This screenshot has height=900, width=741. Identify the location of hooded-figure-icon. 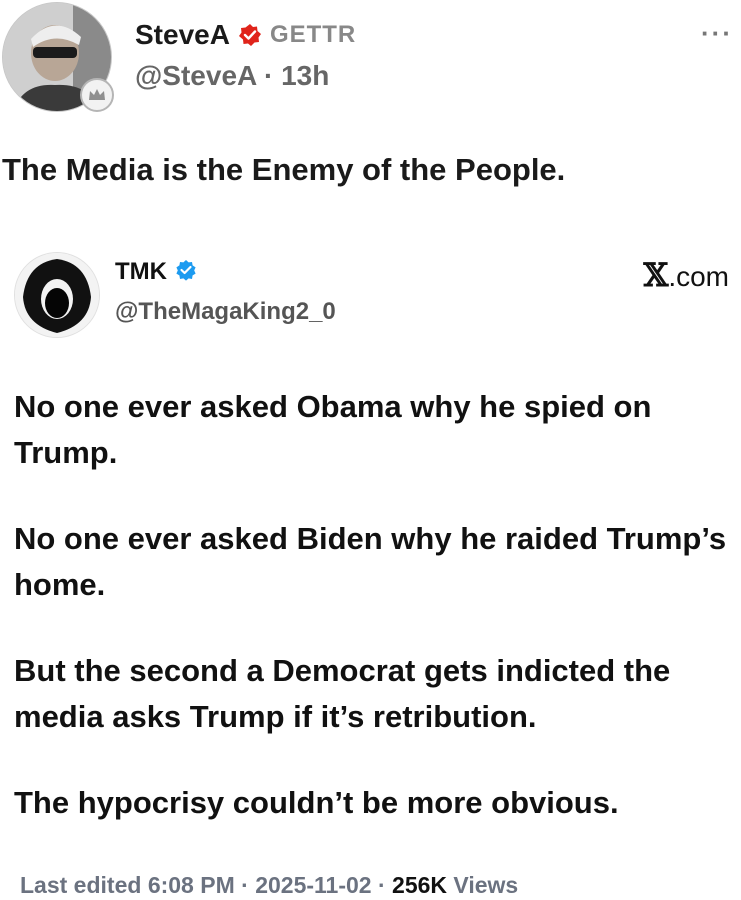
(57, 295).